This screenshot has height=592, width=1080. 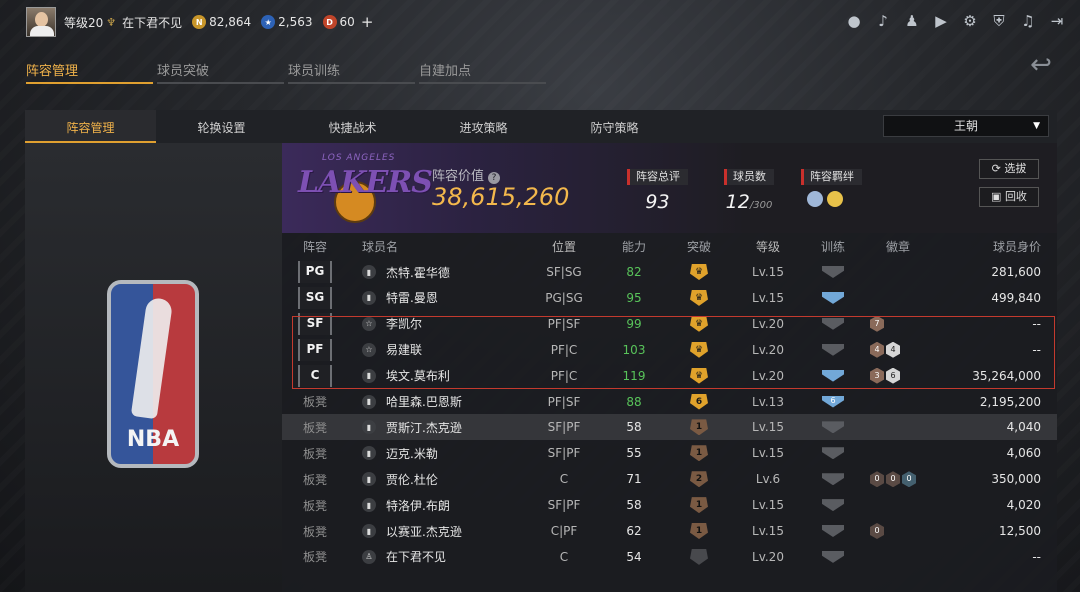 I want to click on avatar, so click(x=41, y=22).